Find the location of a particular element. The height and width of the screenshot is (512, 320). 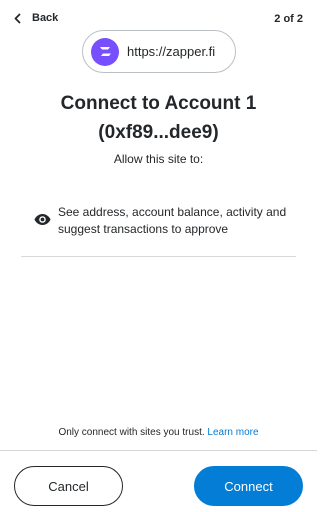

site-origin-pill: https://zapper.fi is located at coordinates (159, 51).